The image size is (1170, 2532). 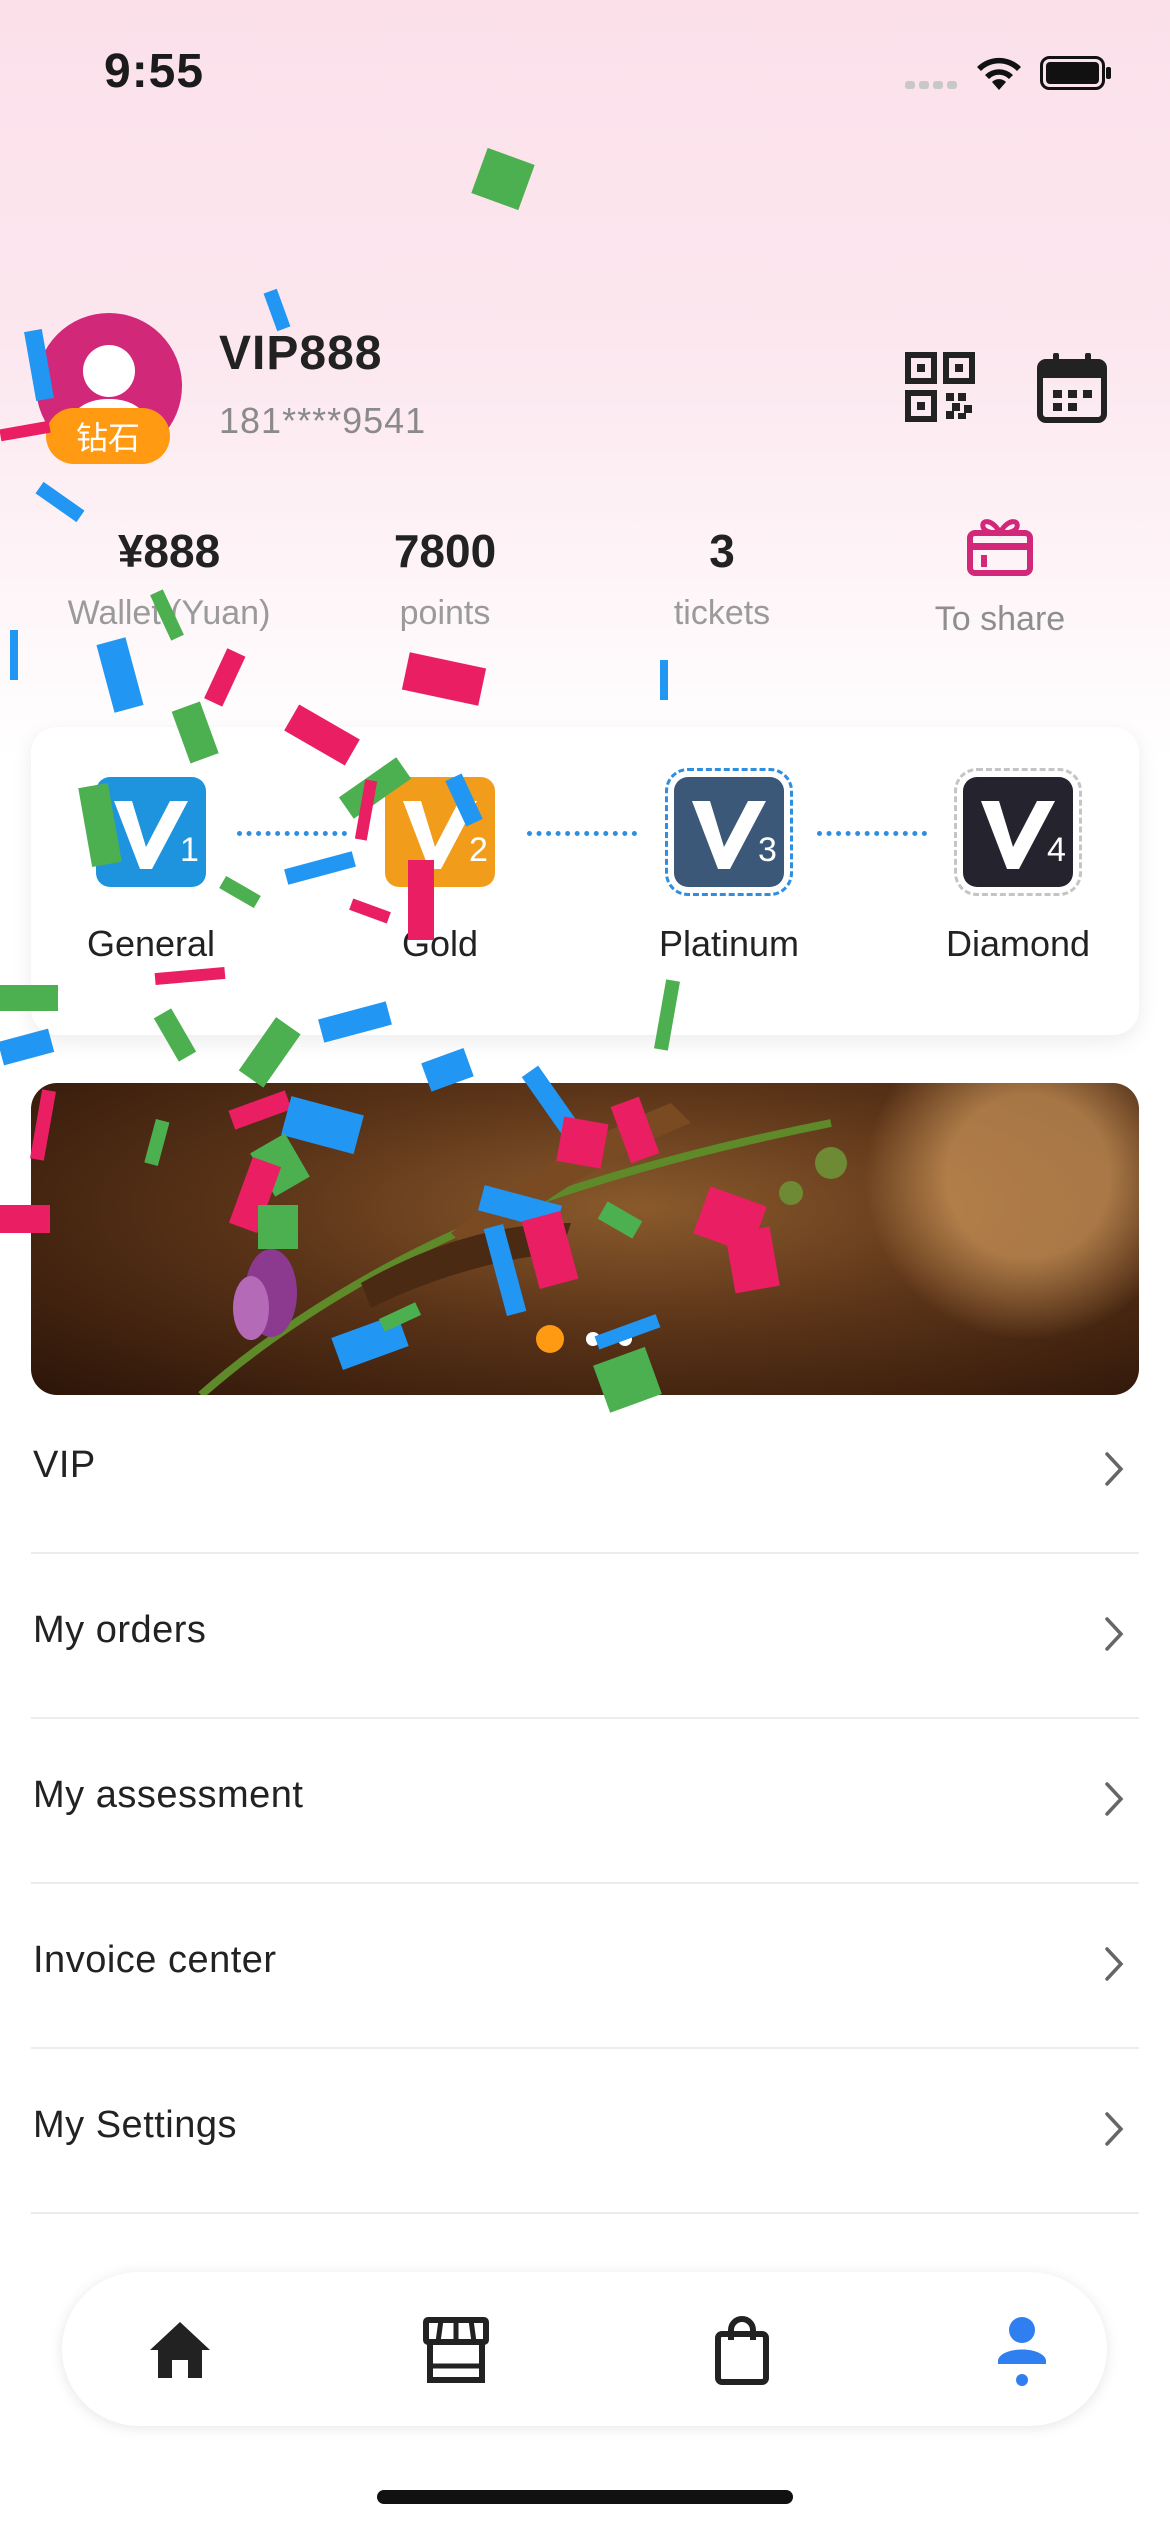 I want to click on member-level-badge: 钻石, so click(x=108, y=436).